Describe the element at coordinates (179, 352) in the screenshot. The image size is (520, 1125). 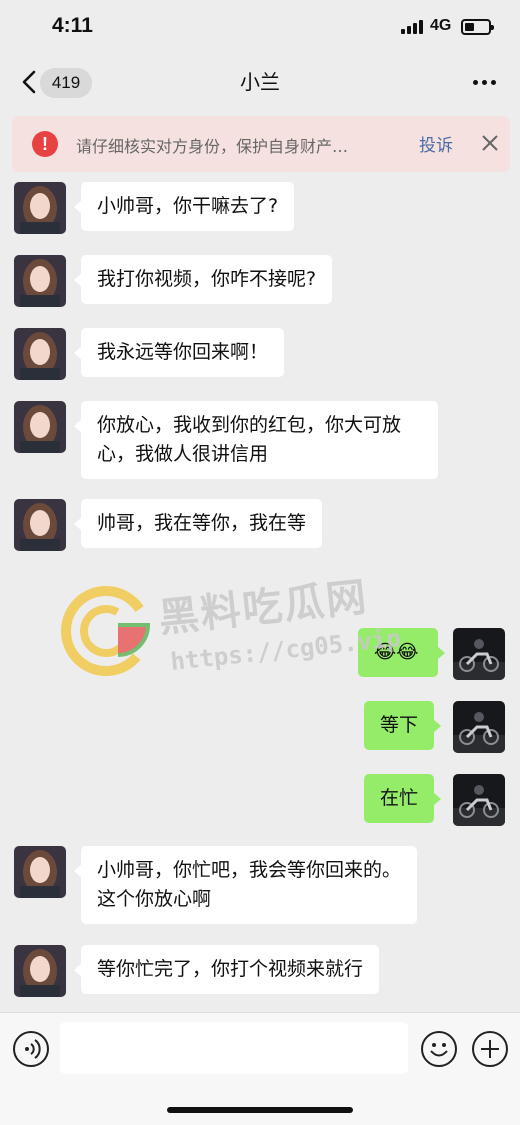
I see `message-bubble-incoming: 我永远等你回来啊！` at that location.